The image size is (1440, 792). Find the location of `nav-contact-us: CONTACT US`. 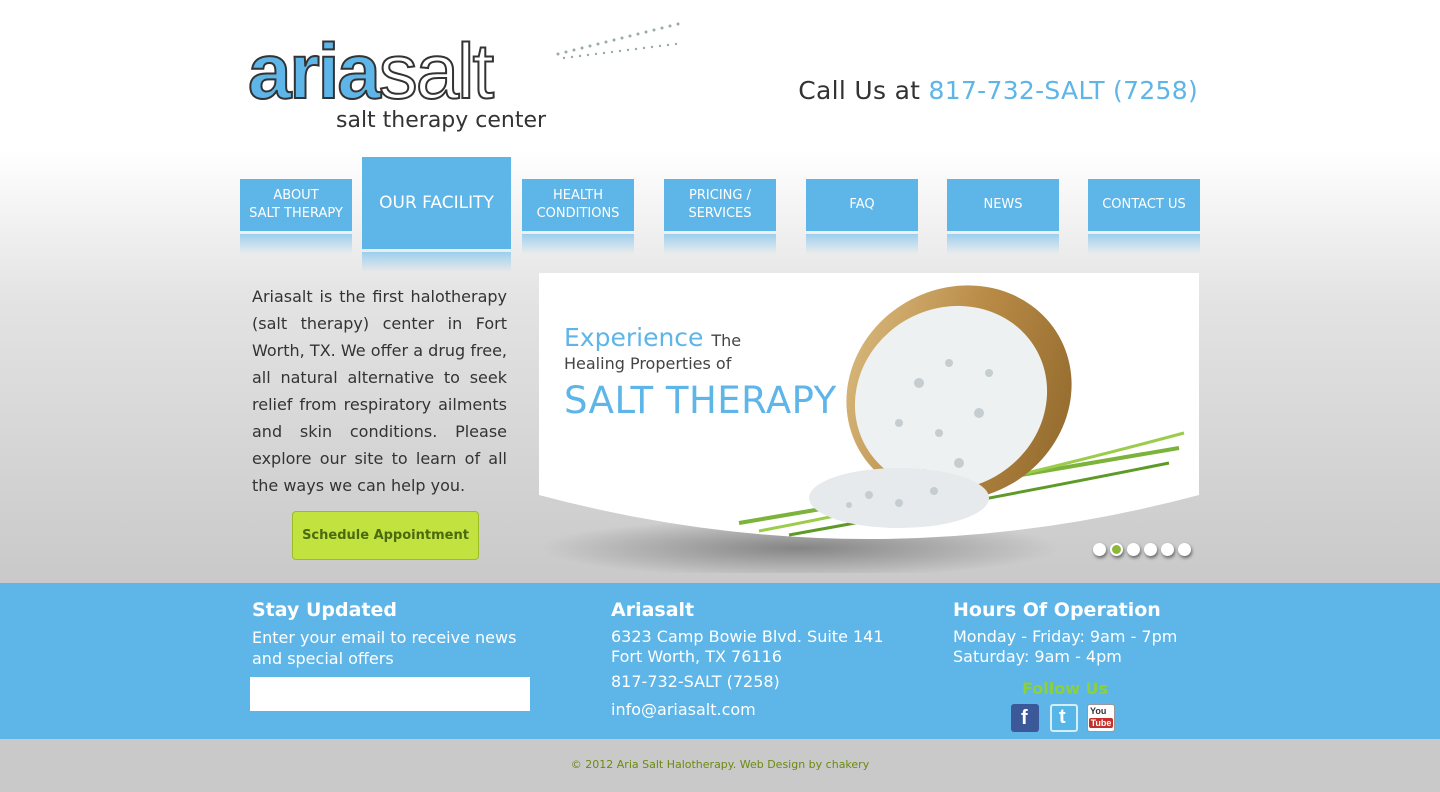

nav-contact-us: CONTACT US is located at coordinates (1144, 205).